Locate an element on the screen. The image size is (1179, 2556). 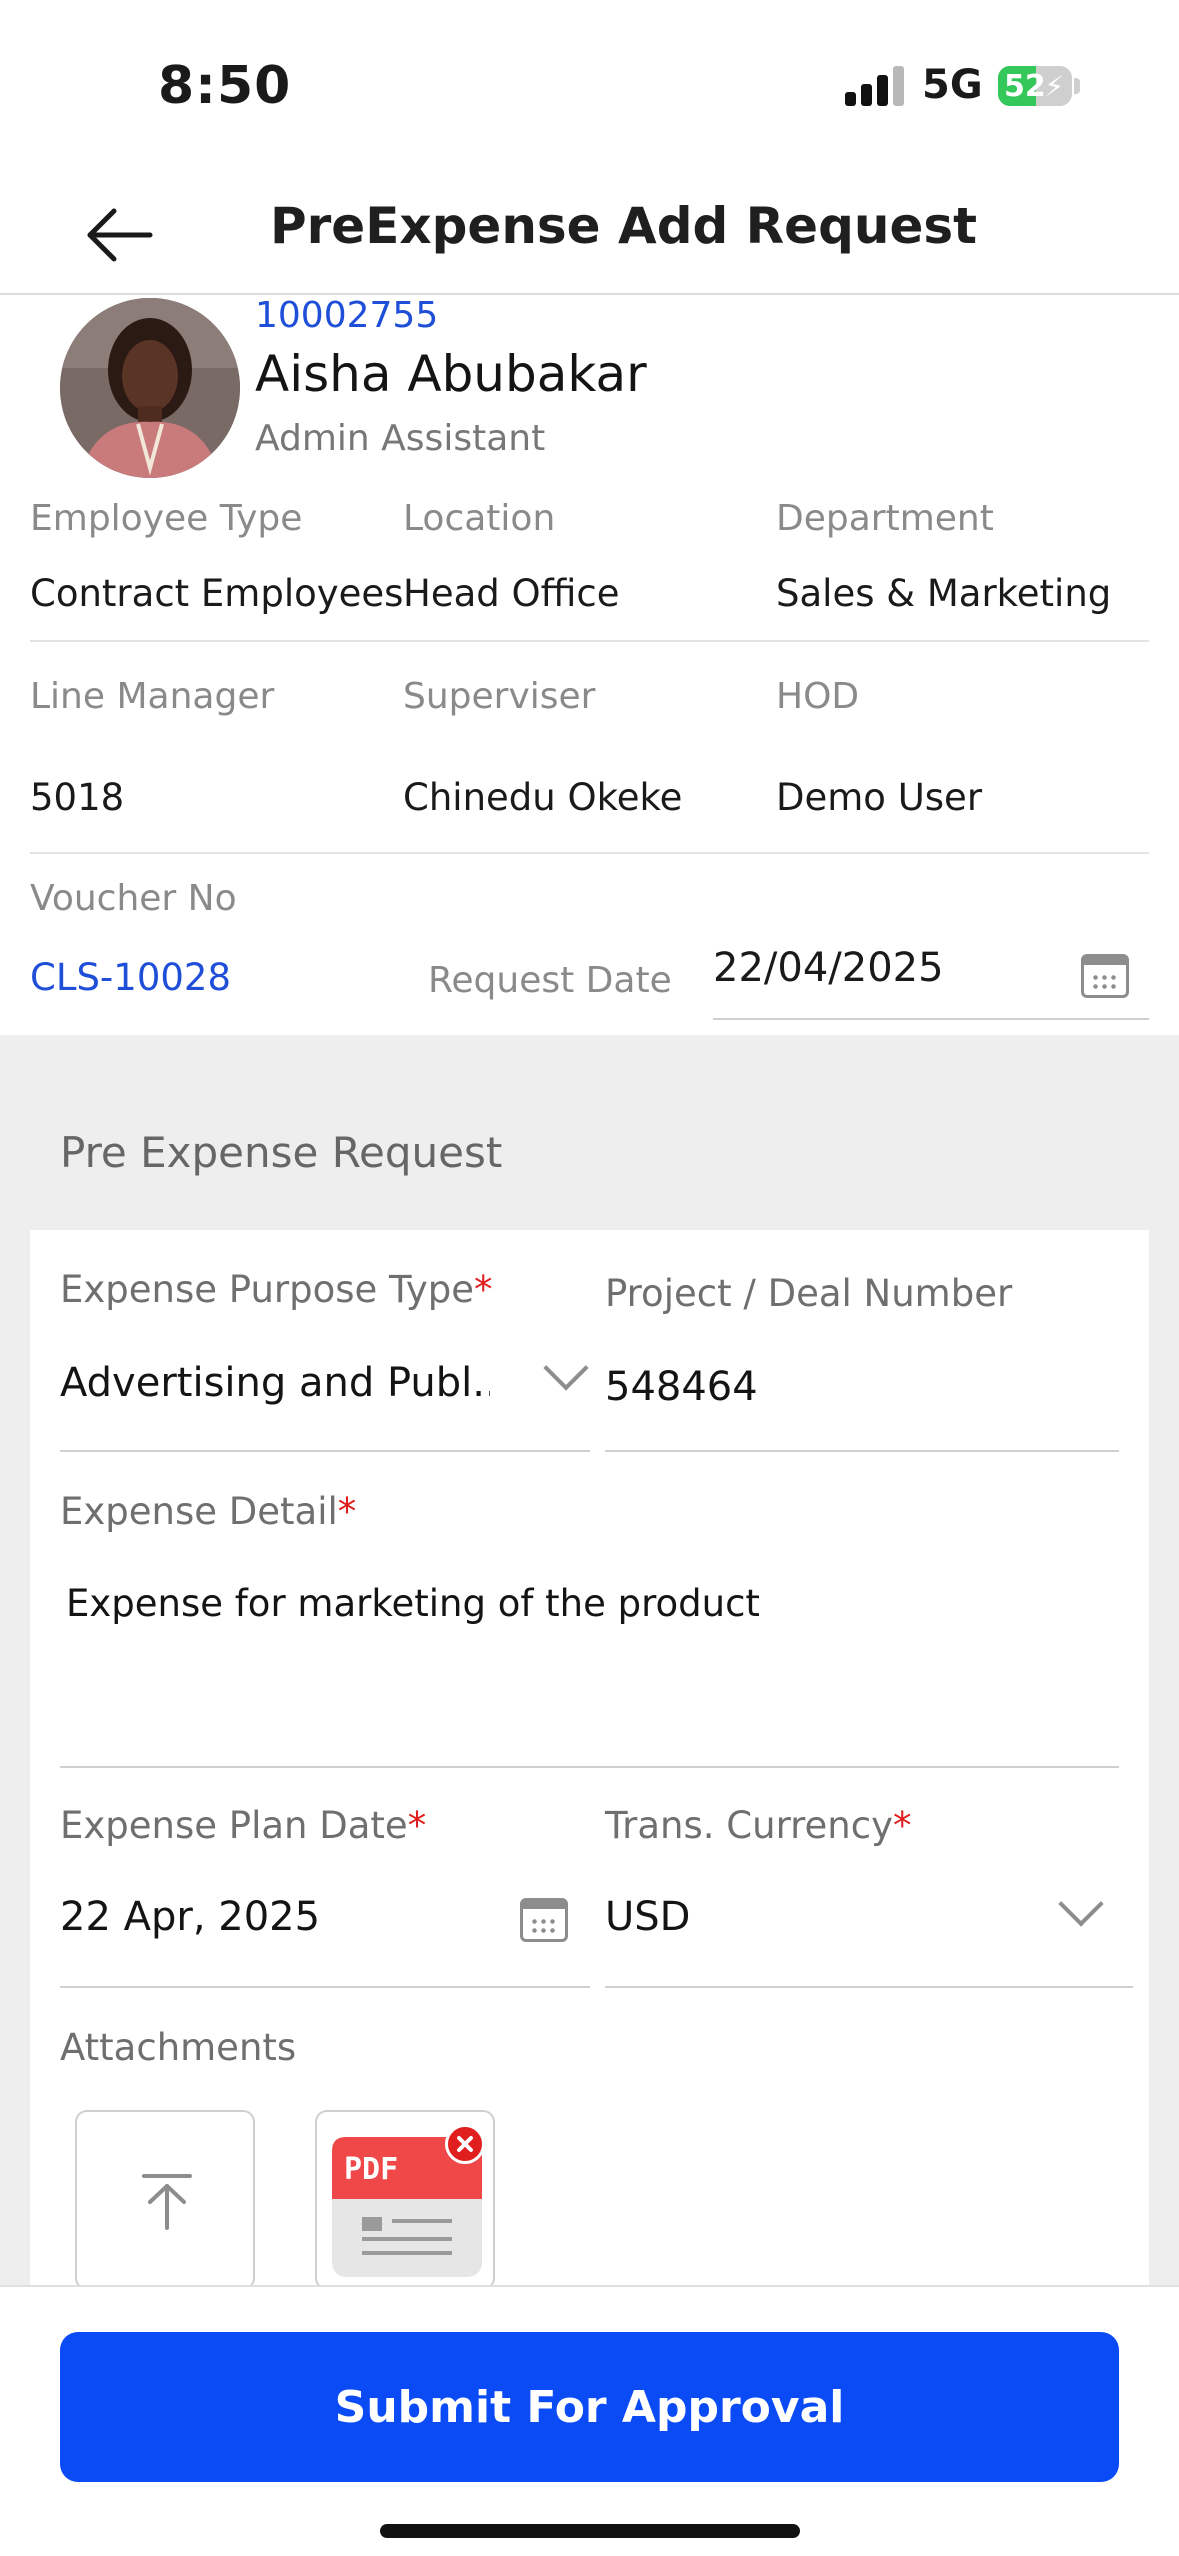
remove-attachment-button is located at coordinates (465, 2144).